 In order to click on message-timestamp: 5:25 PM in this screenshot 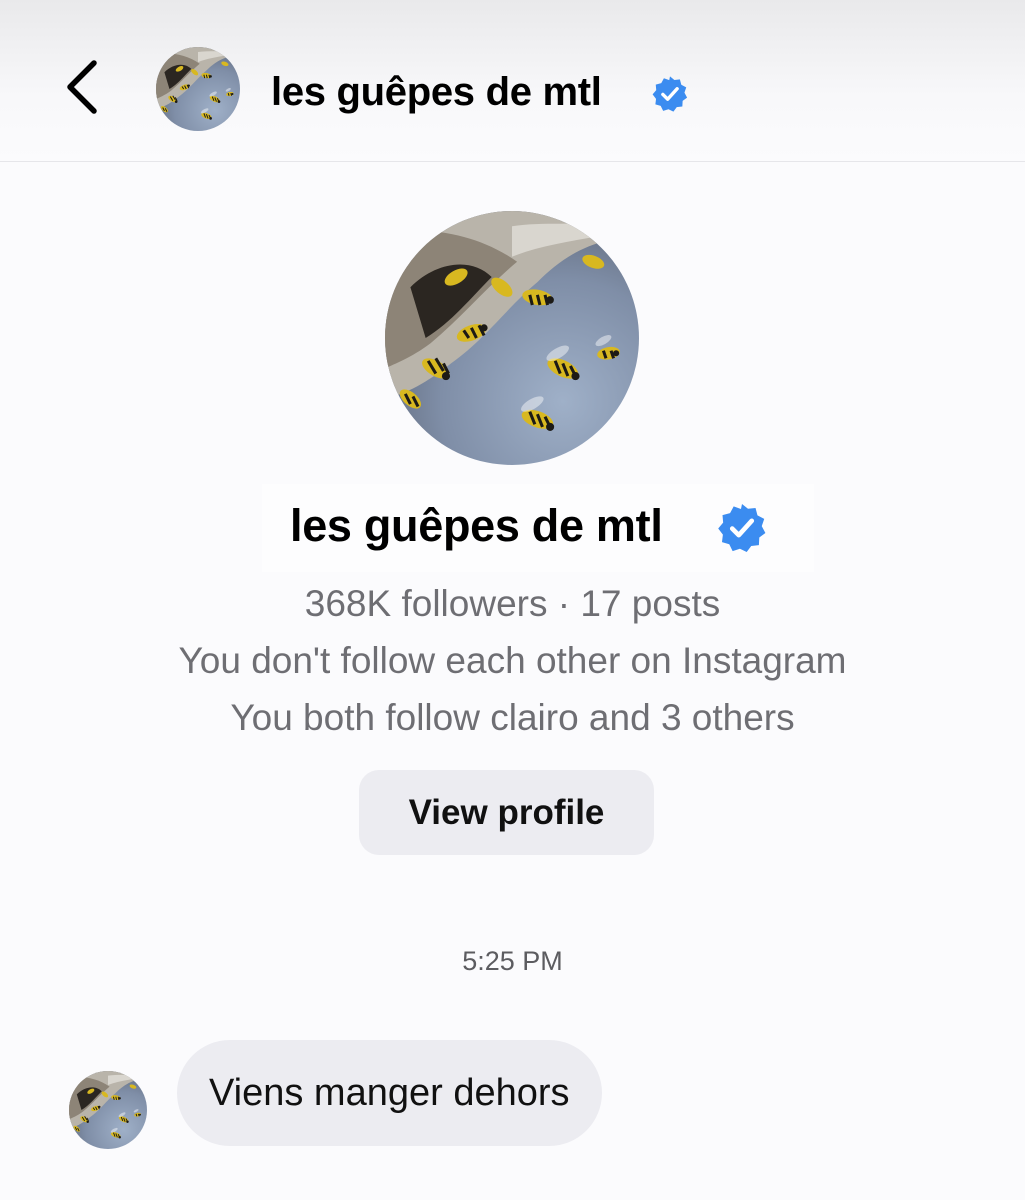, I will do `click(512, 961)`.